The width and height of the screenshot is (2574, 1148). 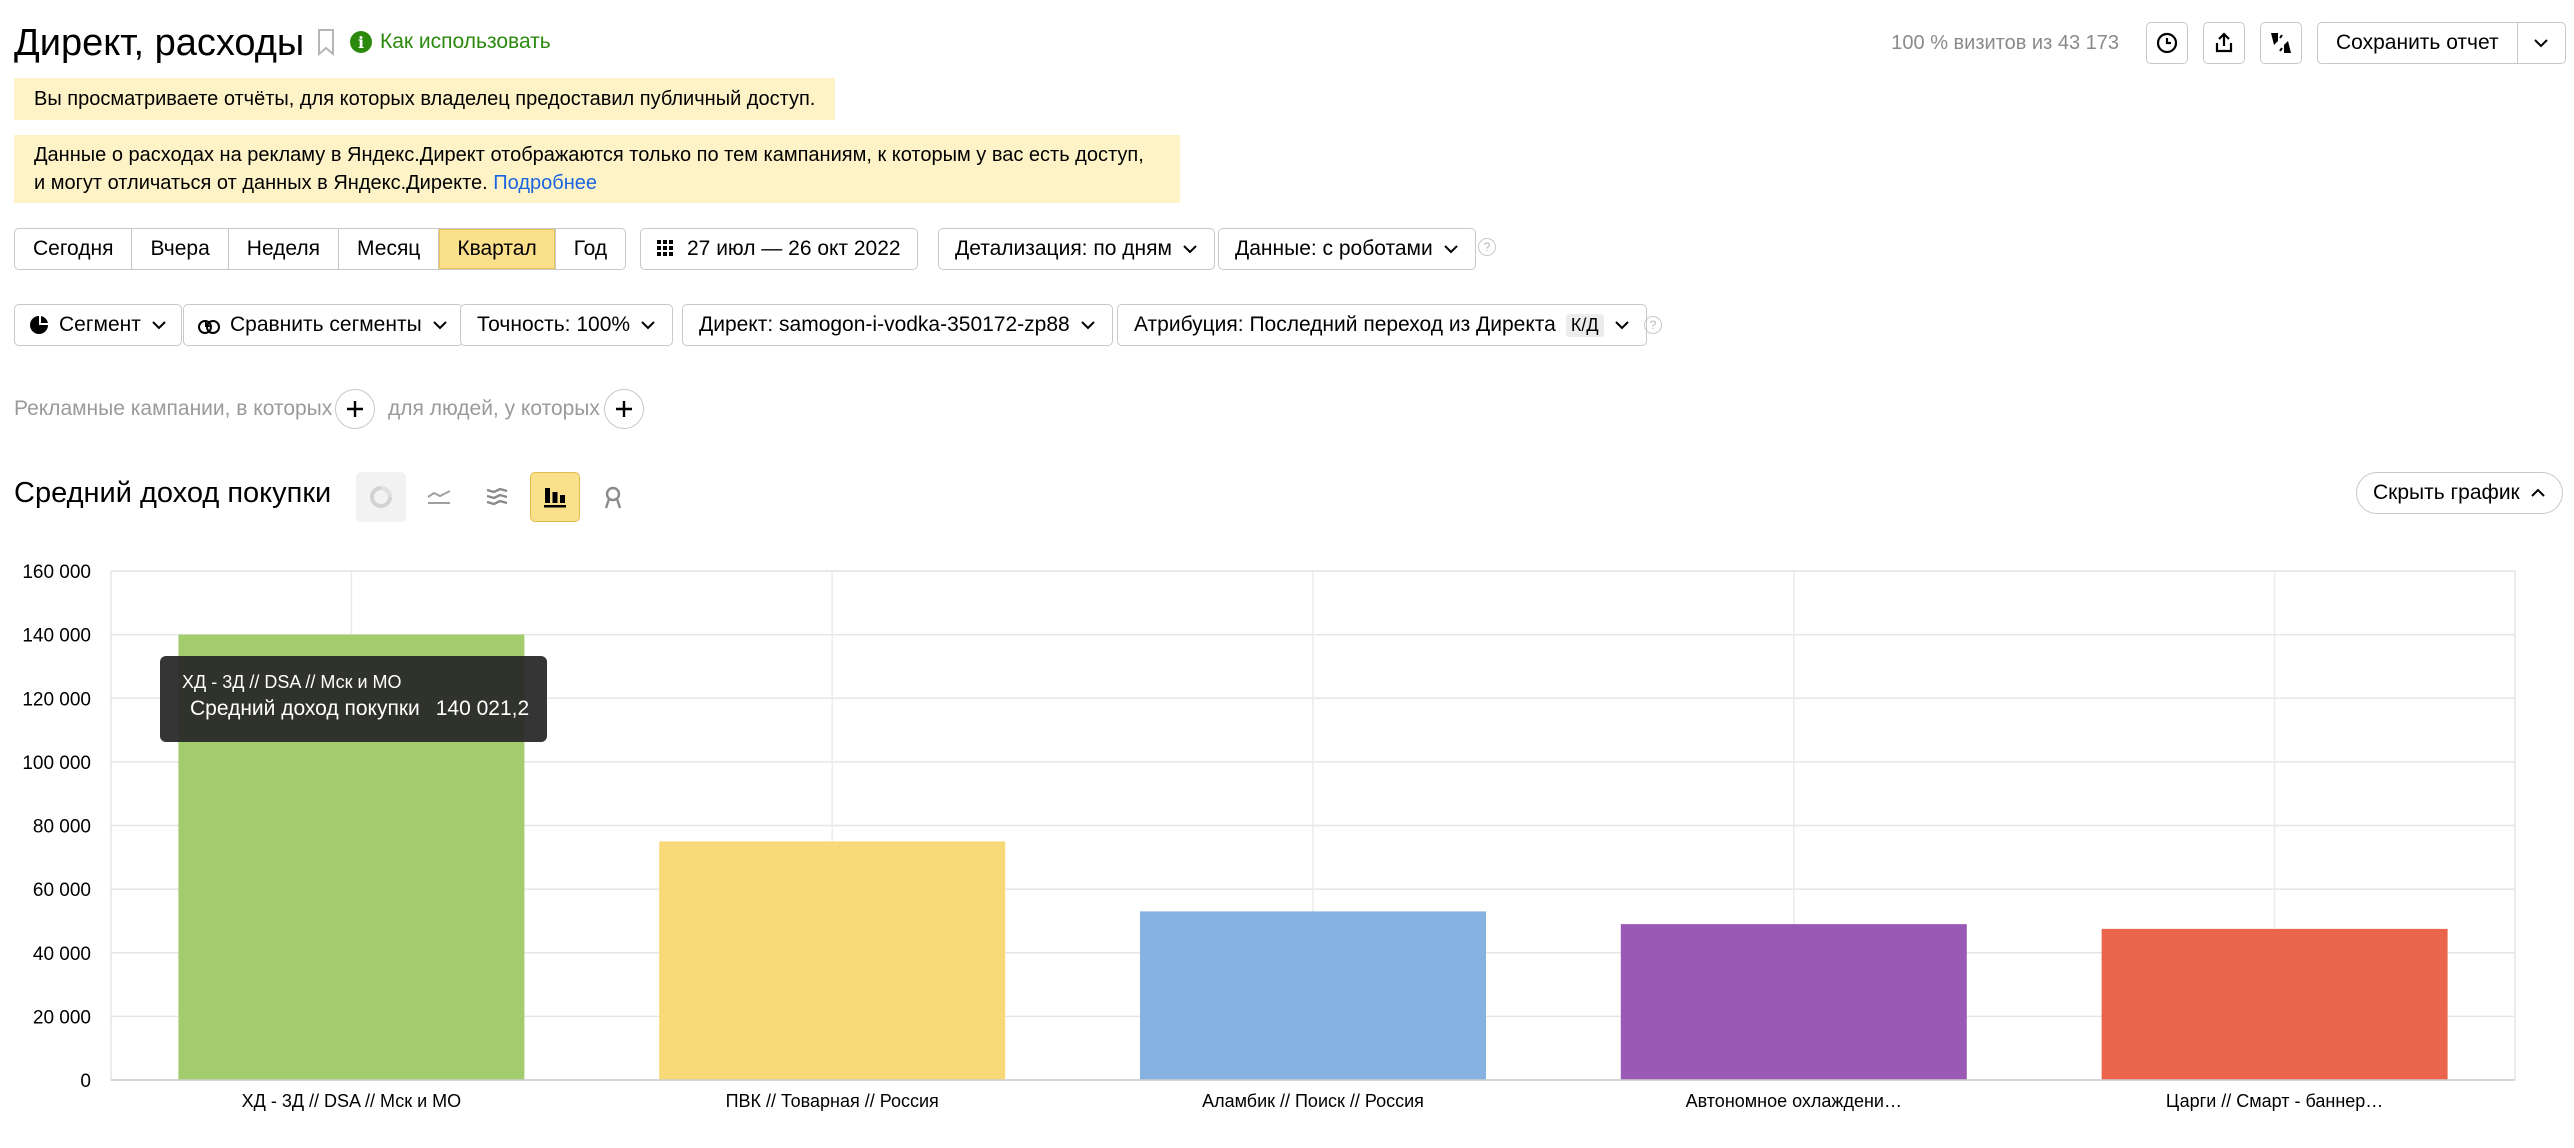 What do you see at coordinates (326, 324) in the screenshot?
I see `compare-label: Сравнить сегменты` at bounding box center [326, 324].